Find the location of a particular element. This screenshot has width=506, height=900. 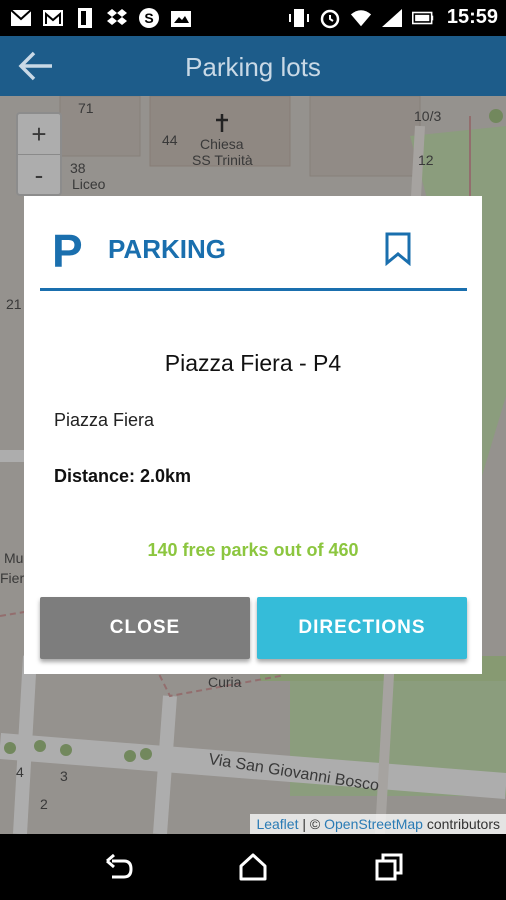

system-icons: 15:59 is located at coordinates (393, 17).